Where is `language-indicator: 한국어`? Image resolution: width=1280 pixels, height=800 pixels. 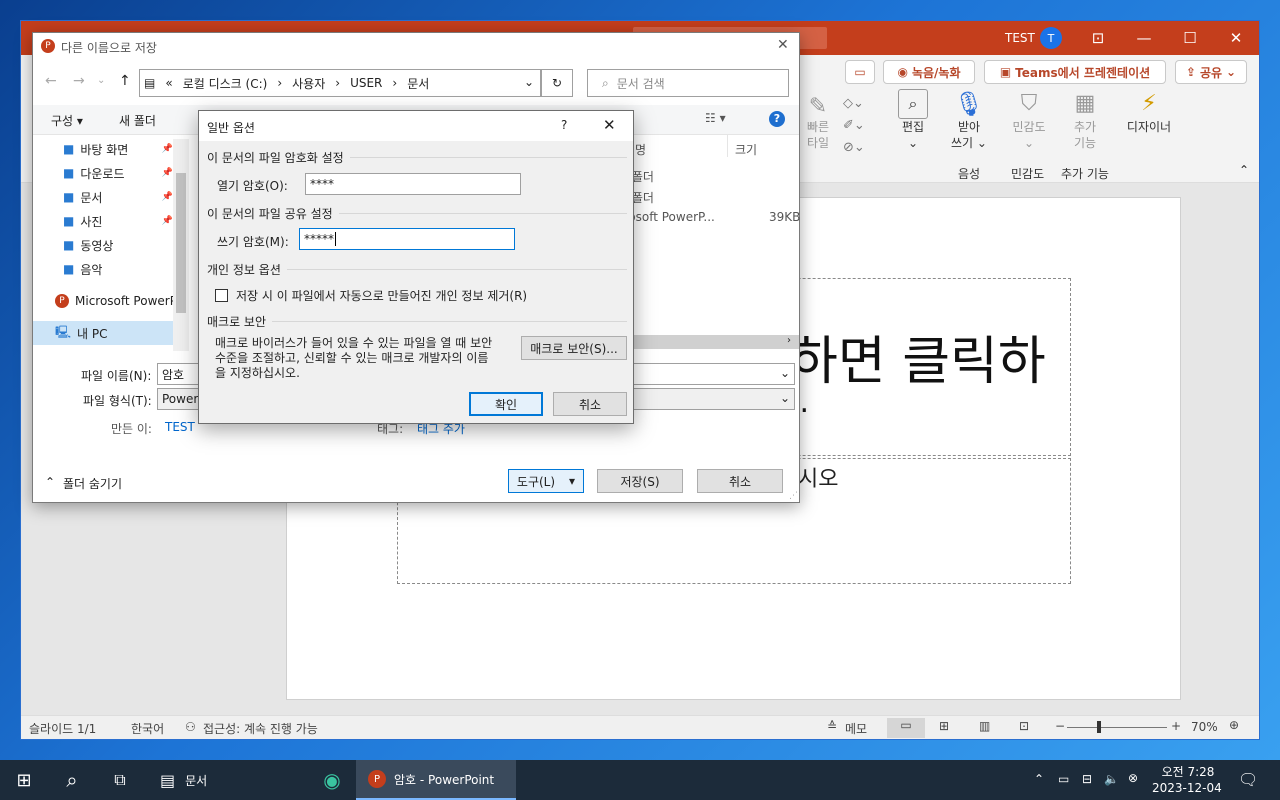 language-indicator: 한국어 is located at coordinates (147, 728).